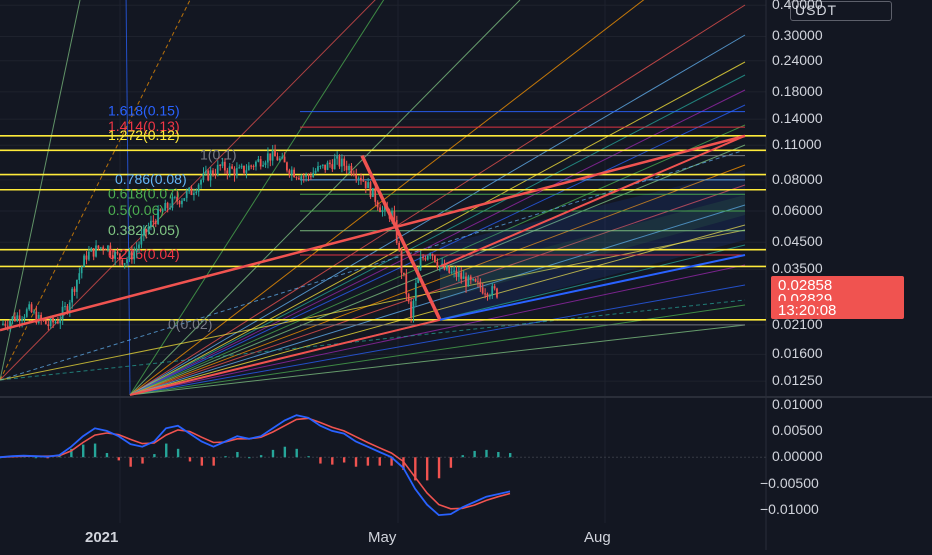 Image resolution: width=932 pixels, height=555 pixels. I want to click on time-axis-label: Aug, so click(597, 537).